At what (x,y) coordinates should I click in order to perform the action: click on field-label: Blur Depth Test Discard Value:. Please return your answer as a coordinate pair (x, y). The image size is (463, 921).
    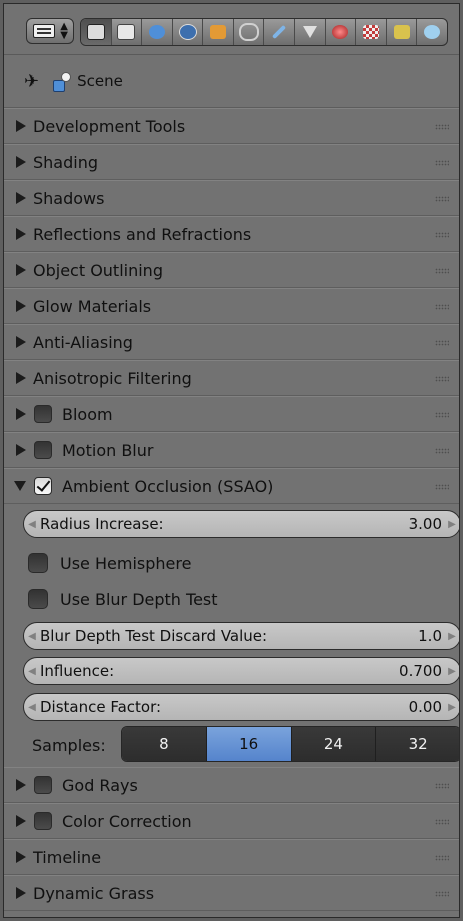
    Looking at the image, I should click on (154, 636).